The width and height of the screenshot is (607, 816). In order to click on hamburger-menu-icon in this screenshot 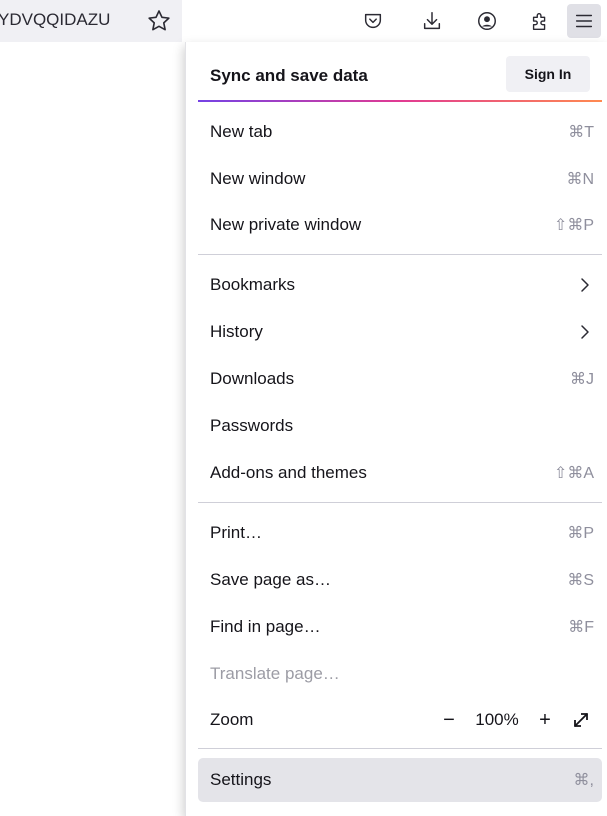, I will do `click(584, 21)`.